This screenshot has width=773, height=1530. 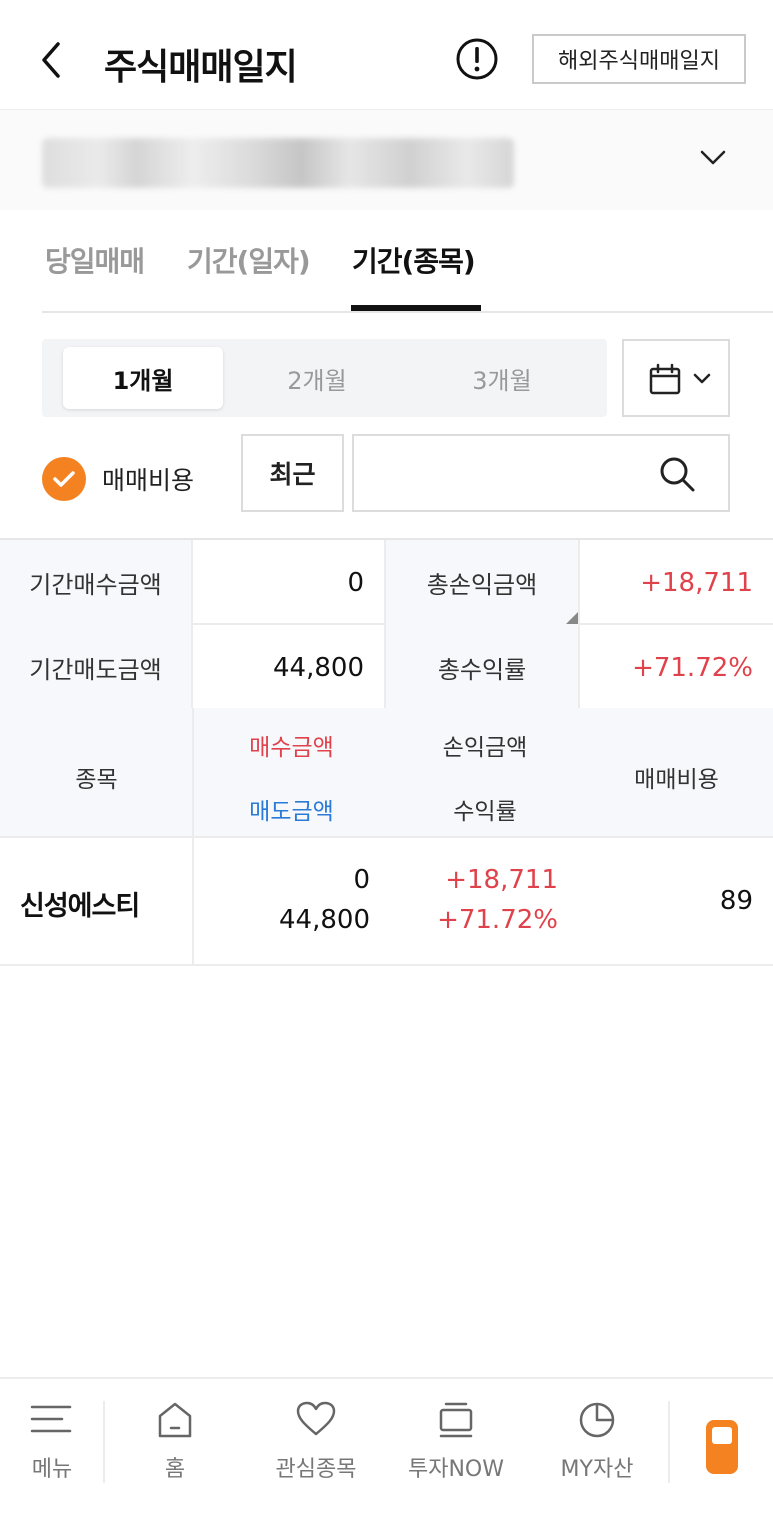 I want to click on header-buy-amount: 매수금액, so click(x=291, y=748).